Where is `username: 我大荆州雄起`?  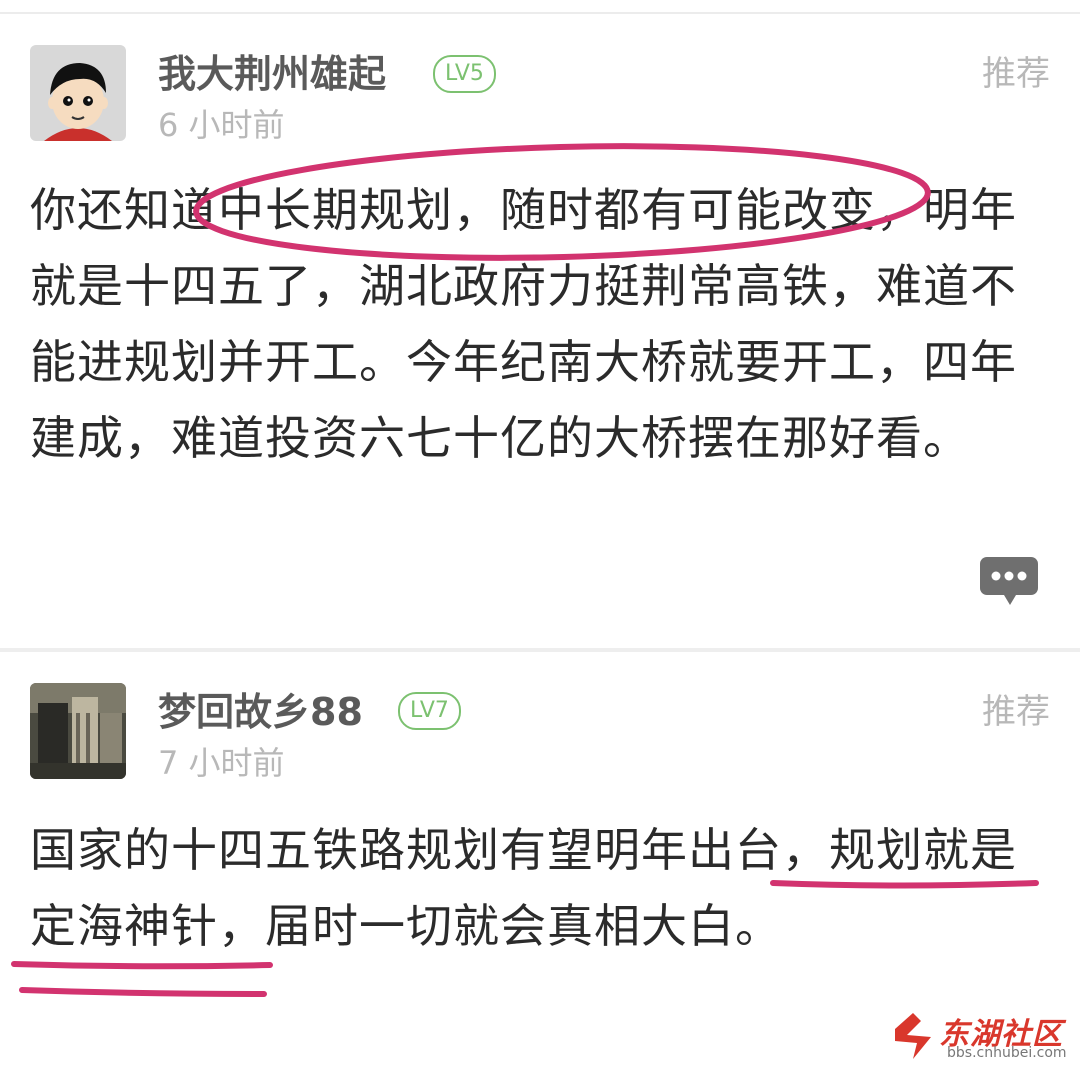 username: 我大荆州雄起 is located at coordinates (272, 74).